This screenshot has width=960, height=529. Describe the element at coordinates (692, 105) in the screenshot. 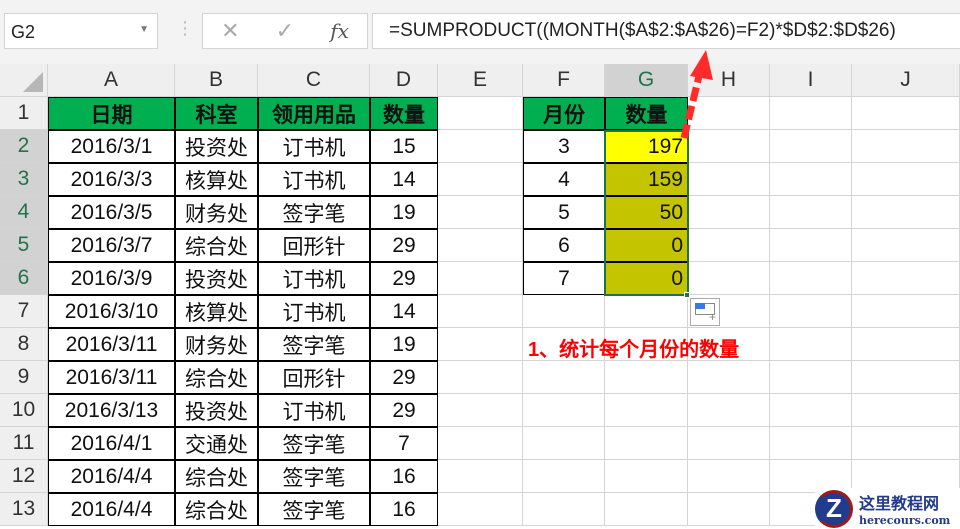

I see `arrow-shaft` at that location.